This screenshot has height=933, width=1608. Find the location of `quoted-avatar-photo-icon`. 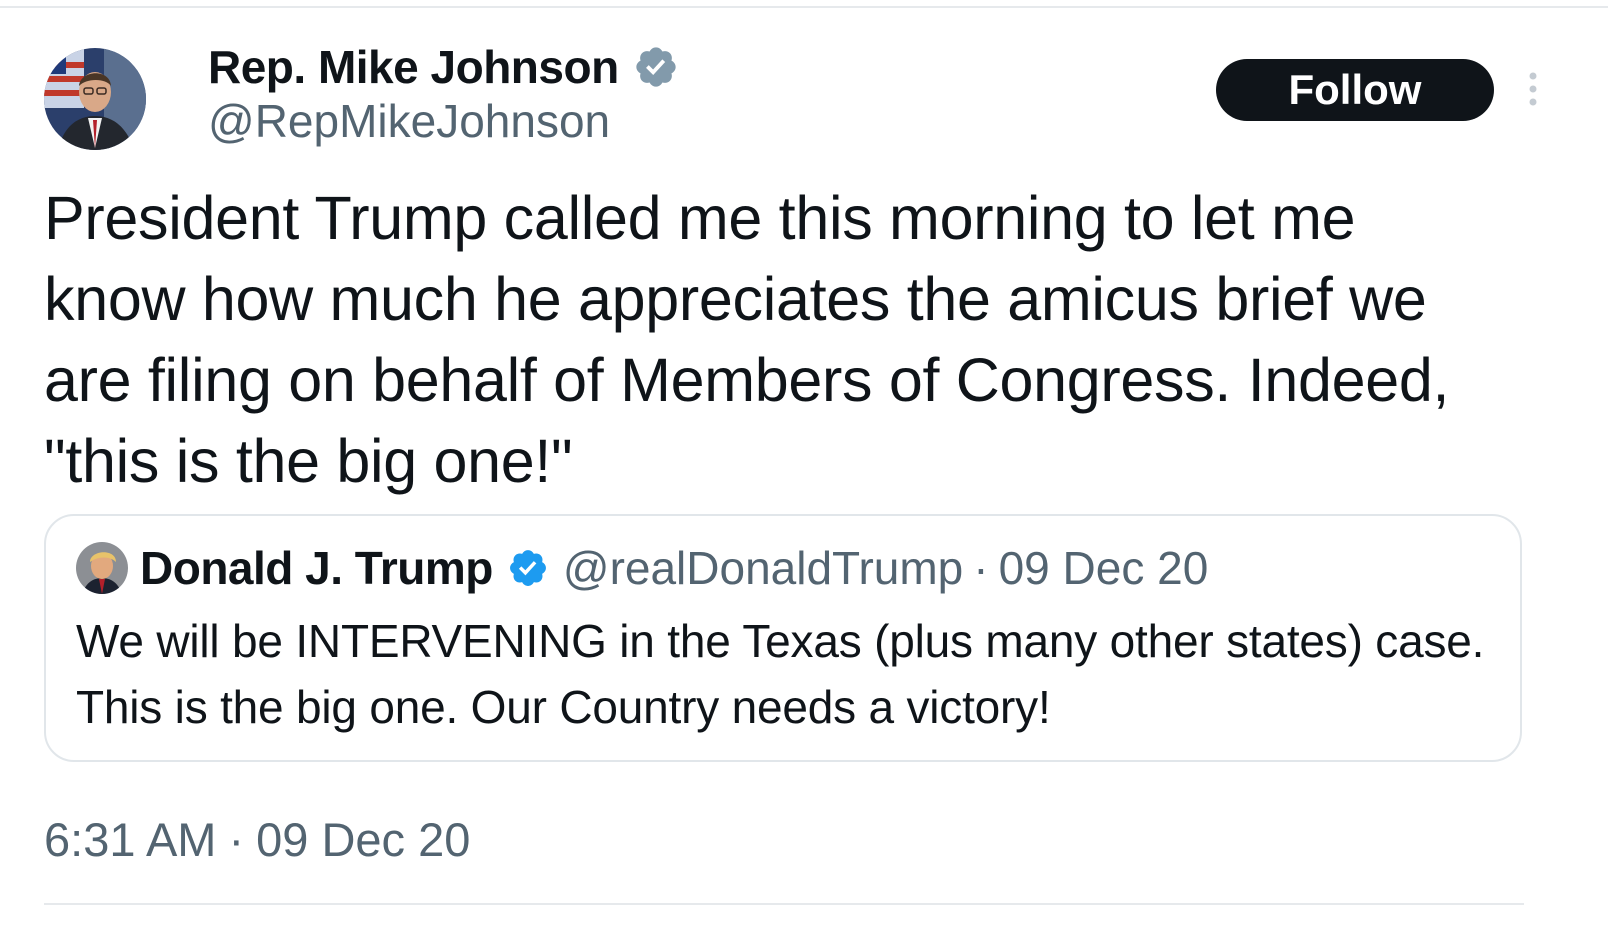

quoted-avatar-photo-icon is located at coordinates (102, 568).